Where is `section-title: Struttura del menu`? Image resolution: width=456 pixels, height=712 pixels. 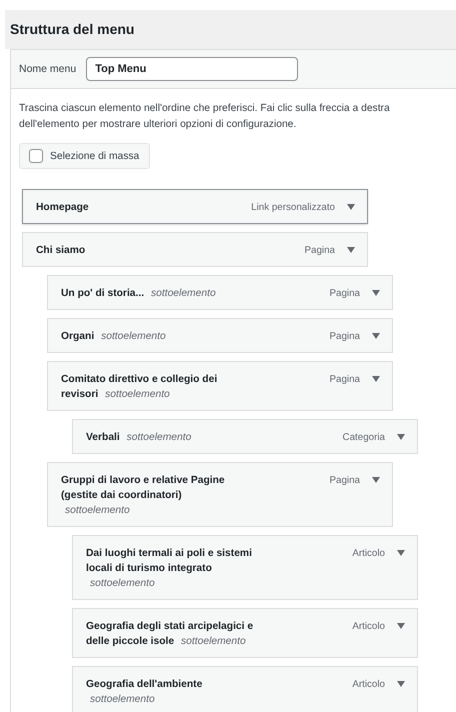
section-title: Struttura del menu is located at coordinates (230, 29).